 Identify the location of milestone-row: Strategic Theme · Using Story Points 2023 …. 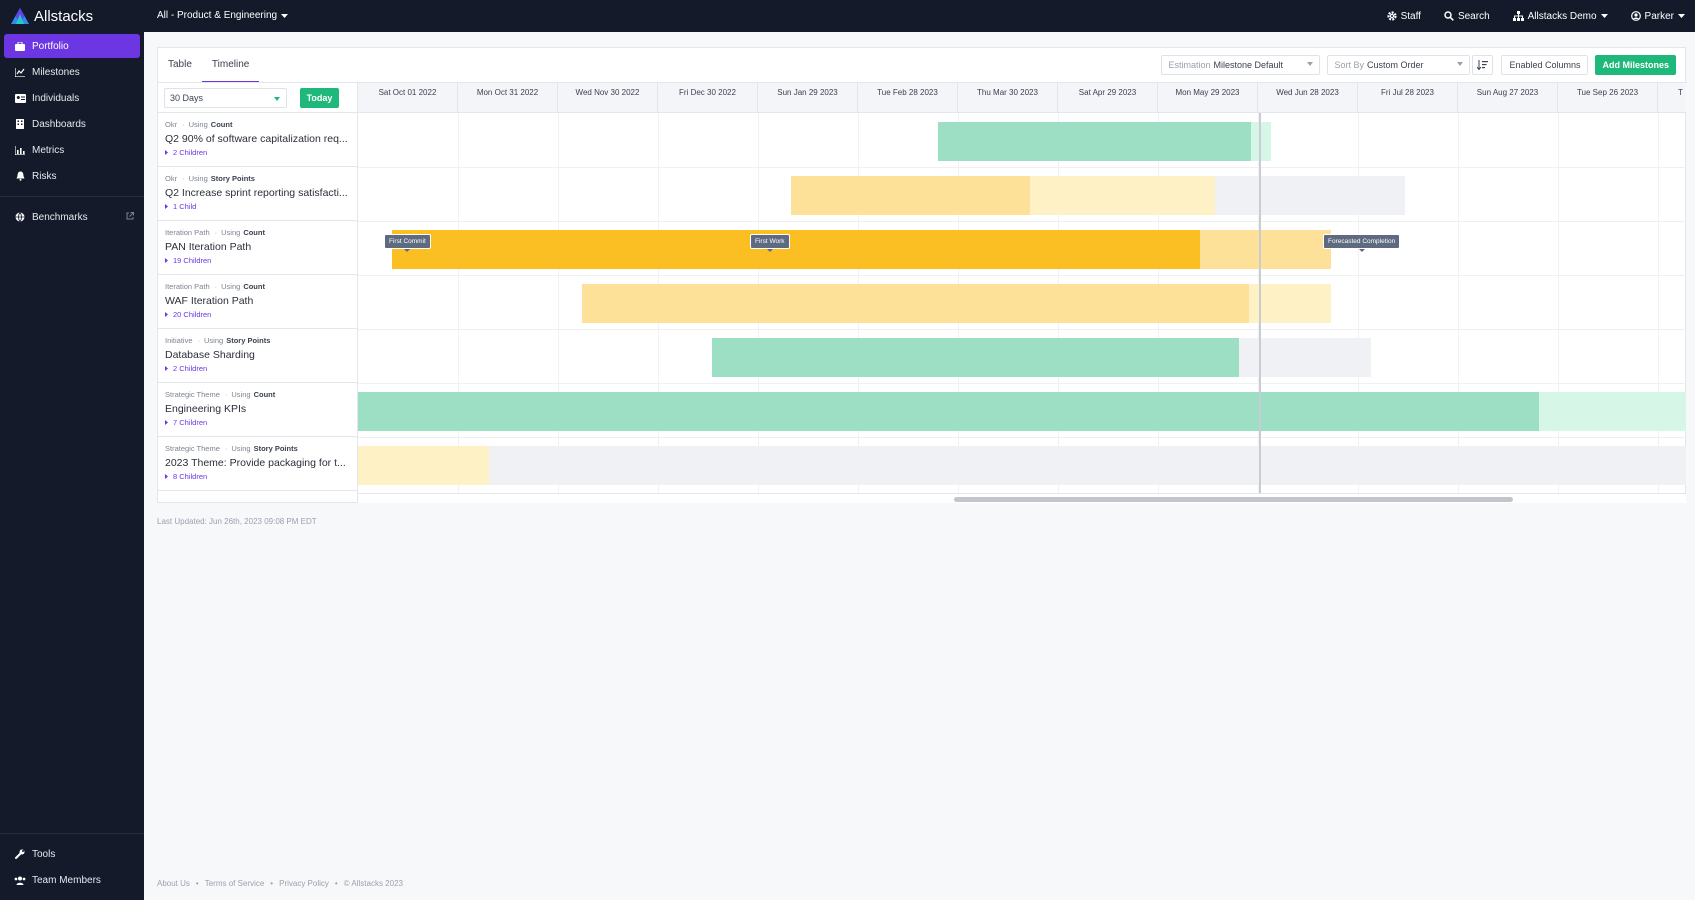
(257, 464).